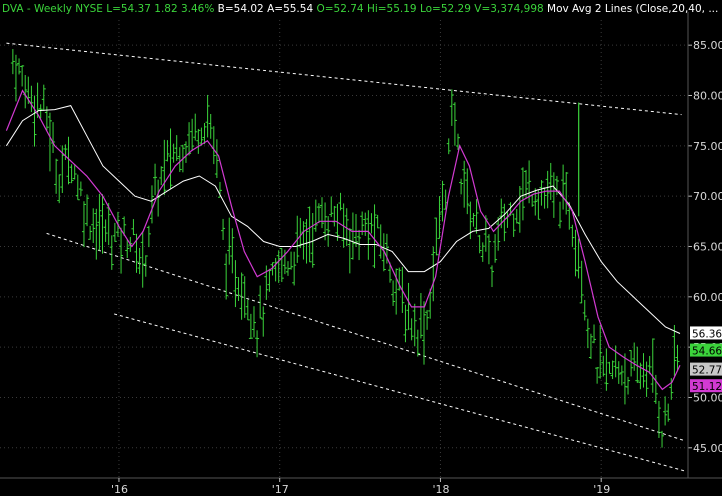 The image size is (722, 496). I want to click on y-tick-label: 80.00, so click(707, 95).